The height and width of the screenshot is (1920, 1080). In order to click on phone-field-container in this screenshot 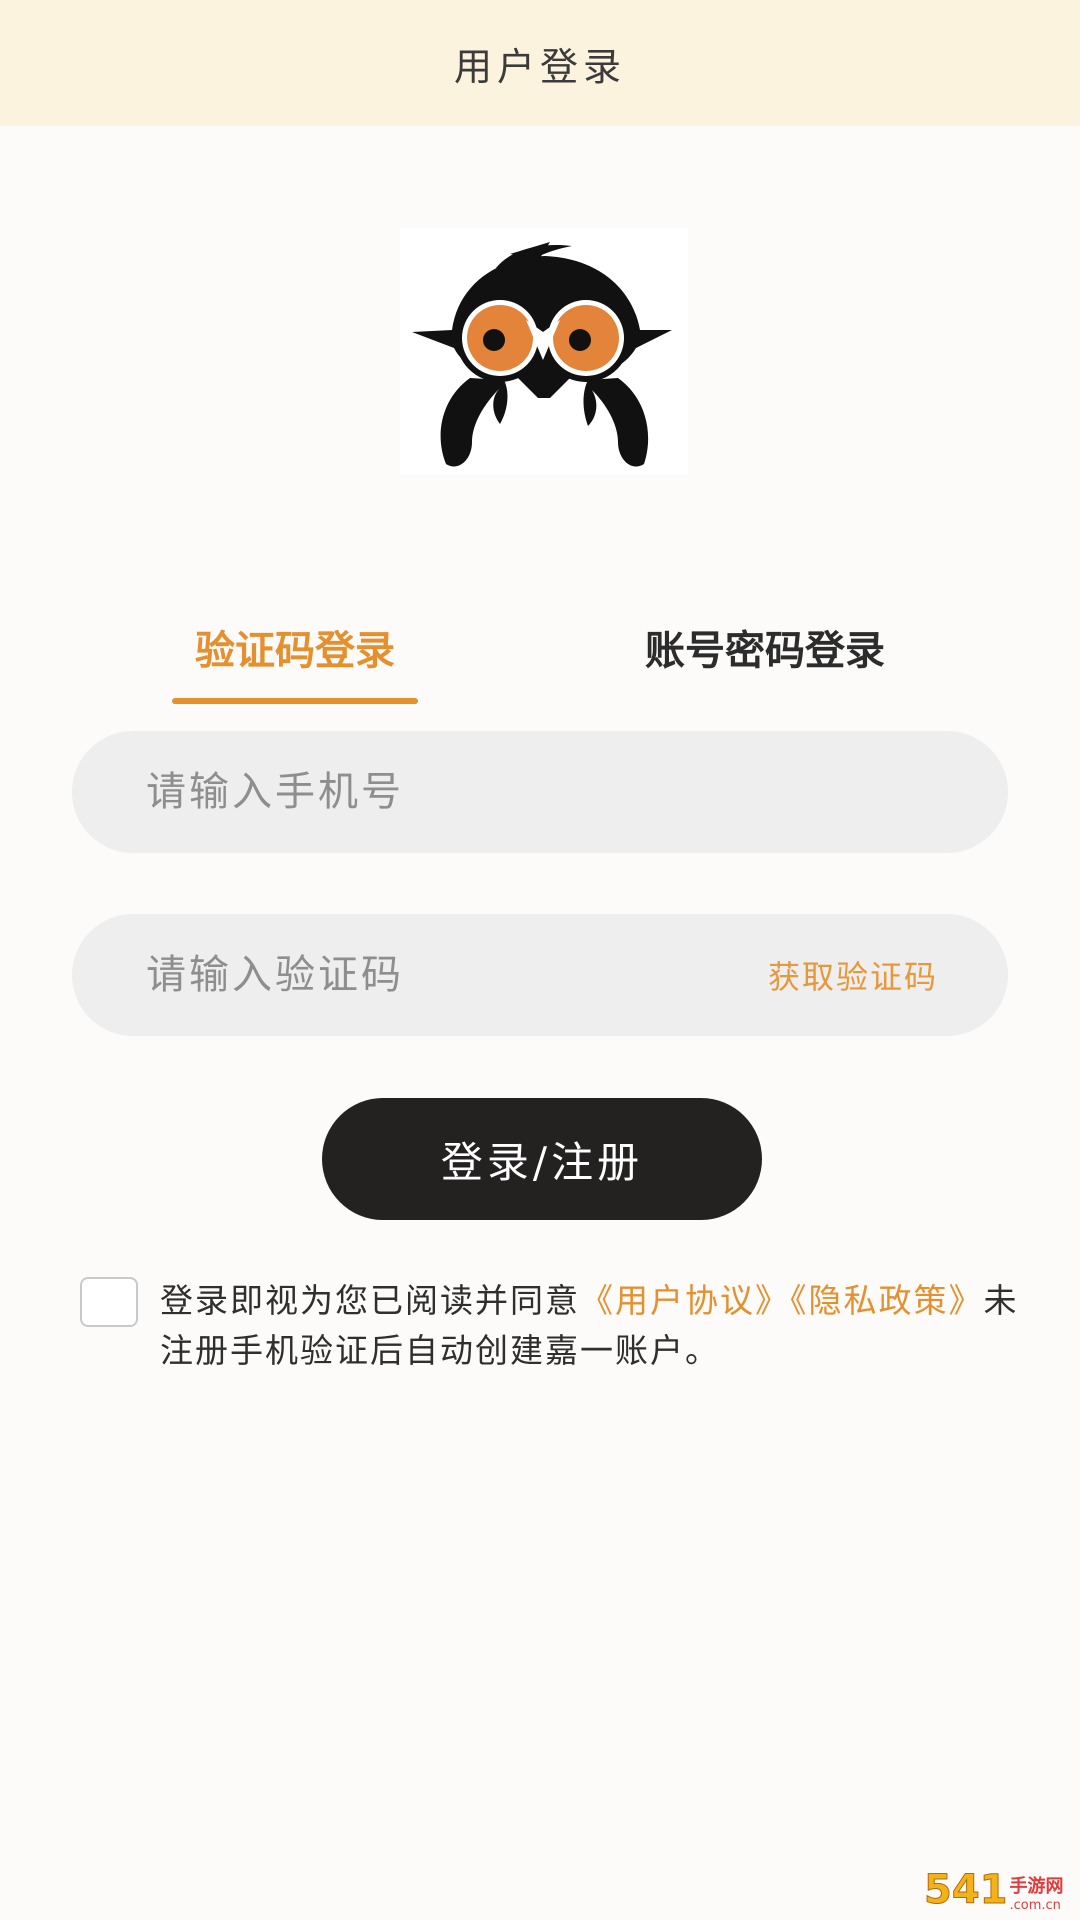, I will do `click(540, 792)`.